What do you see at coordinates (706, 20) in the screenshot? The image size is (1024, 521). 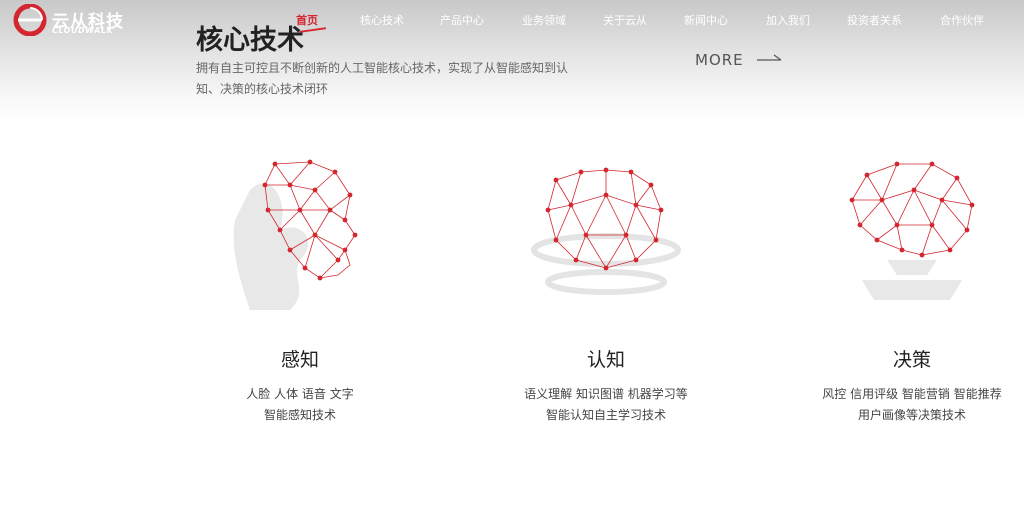 I see `nav-item-news: 新闻中心` at bounding box center [706, 20].